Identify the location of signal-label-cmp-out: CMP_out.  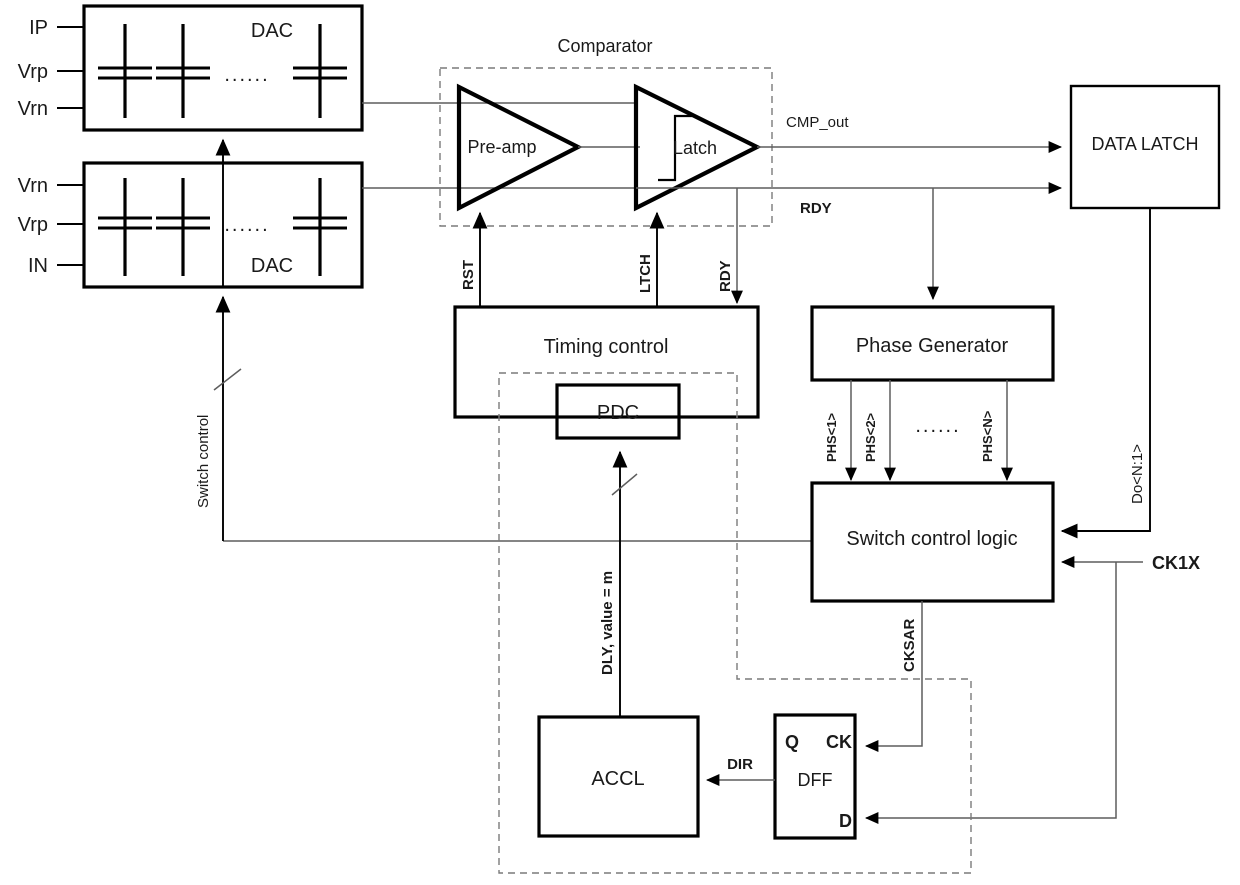
(817, 122).